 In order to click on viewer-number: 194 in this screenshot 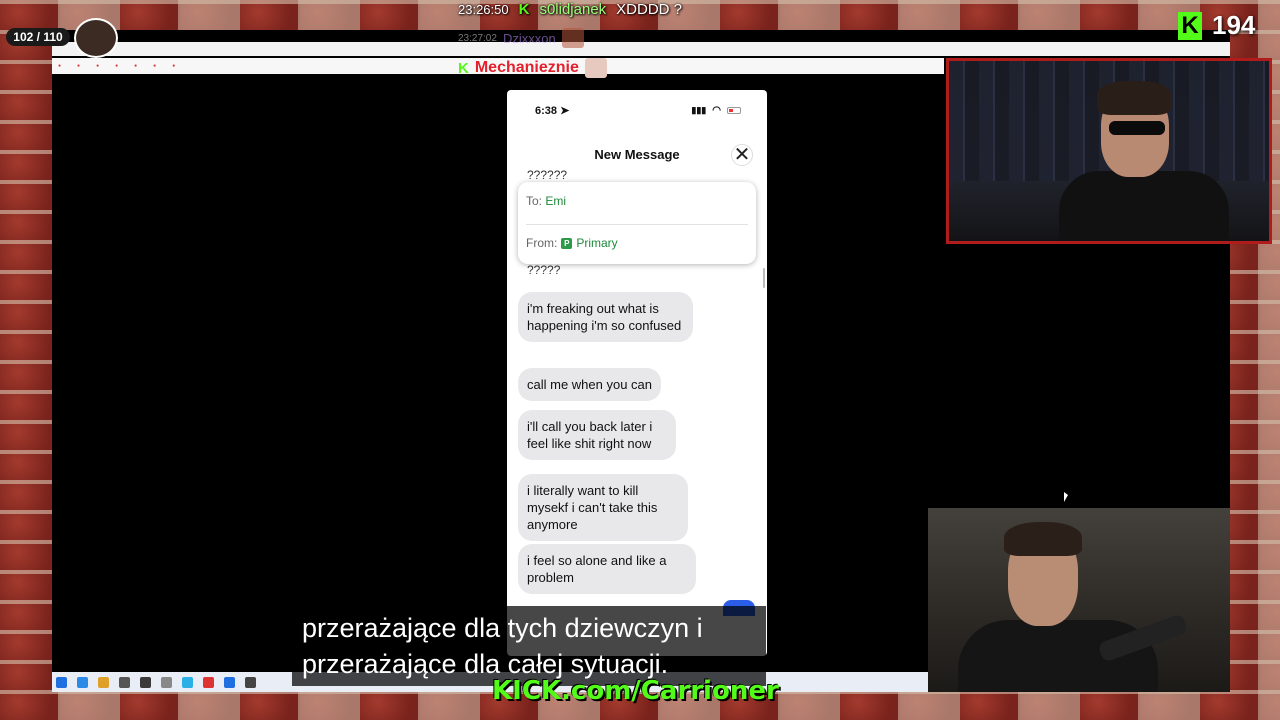, I will do `click(1234, 25)`.